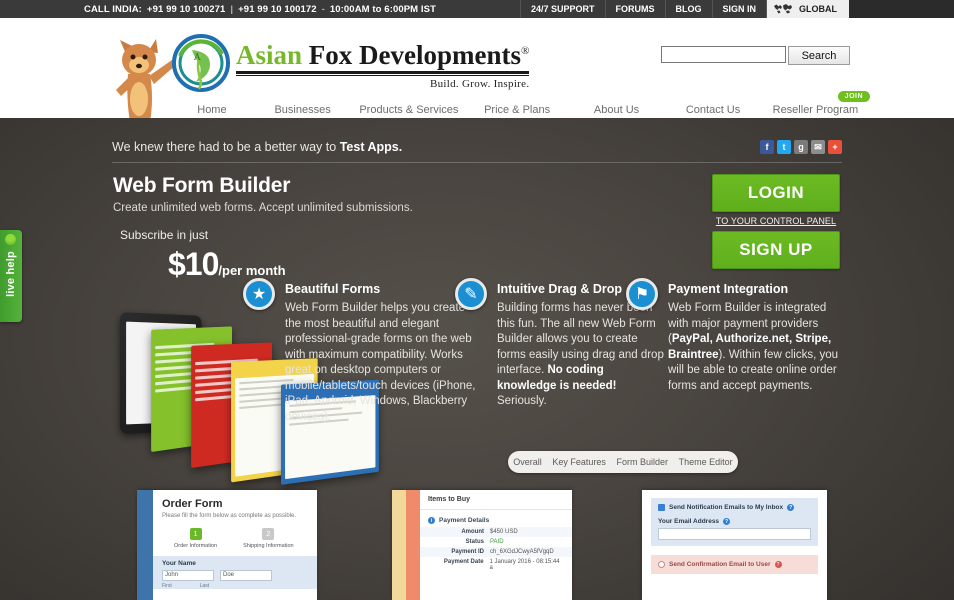 The width and height of the screenshot is (954, 600). I want to click on top-link-blog: BLOG, so click(688, 9).